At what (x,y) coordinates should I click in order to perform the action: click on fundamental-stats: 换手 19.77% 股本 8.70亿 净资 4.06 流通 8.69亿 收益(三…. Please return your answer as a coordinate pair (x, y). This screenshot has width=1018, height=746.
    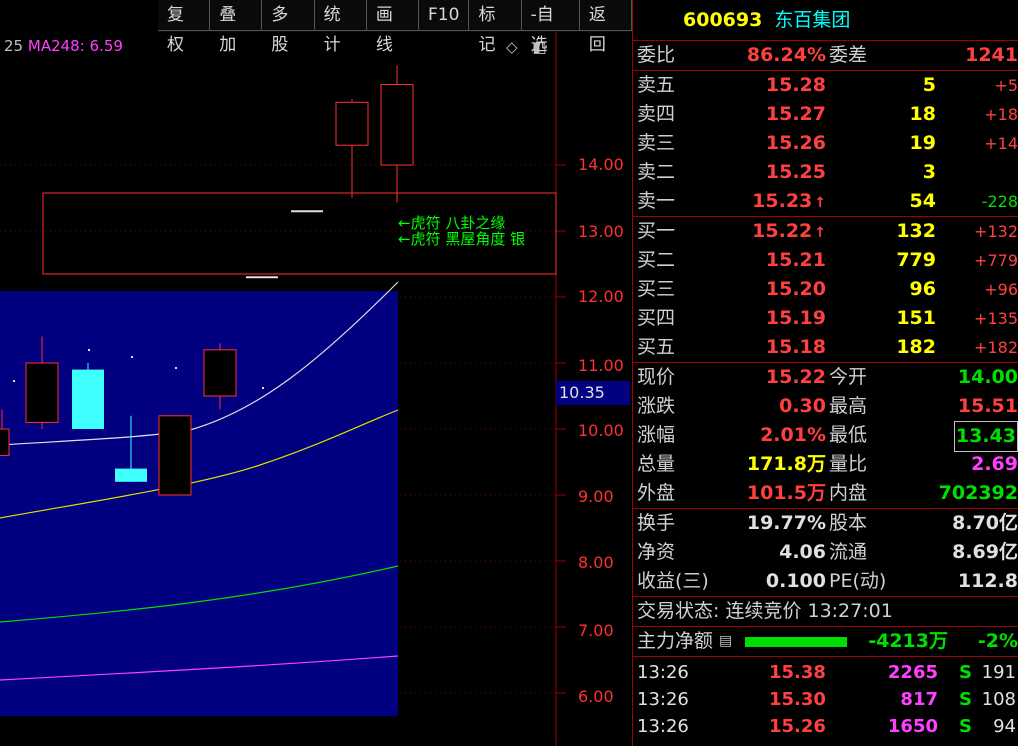
    Looking at the image, I should click on (825, 552).